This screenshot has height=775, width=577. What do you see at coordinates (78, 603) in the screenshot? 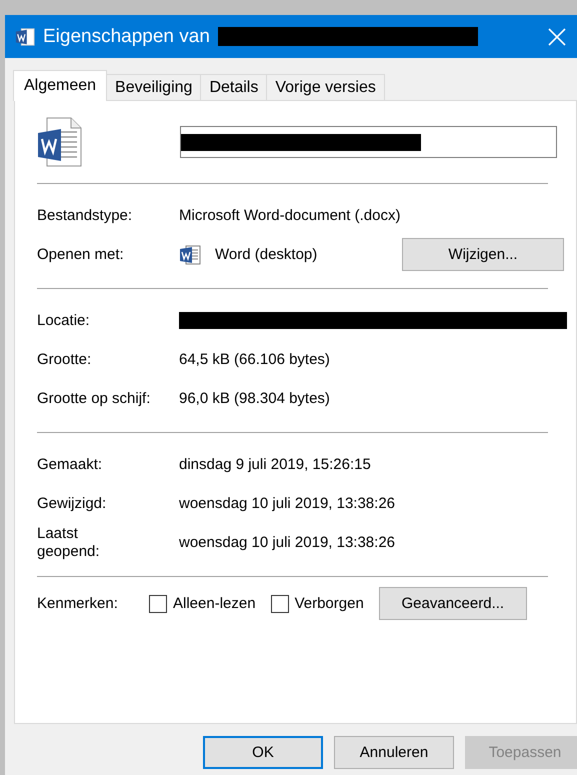
I see `attributes-label: Kenmerken:` at bounding box center [78, 603].